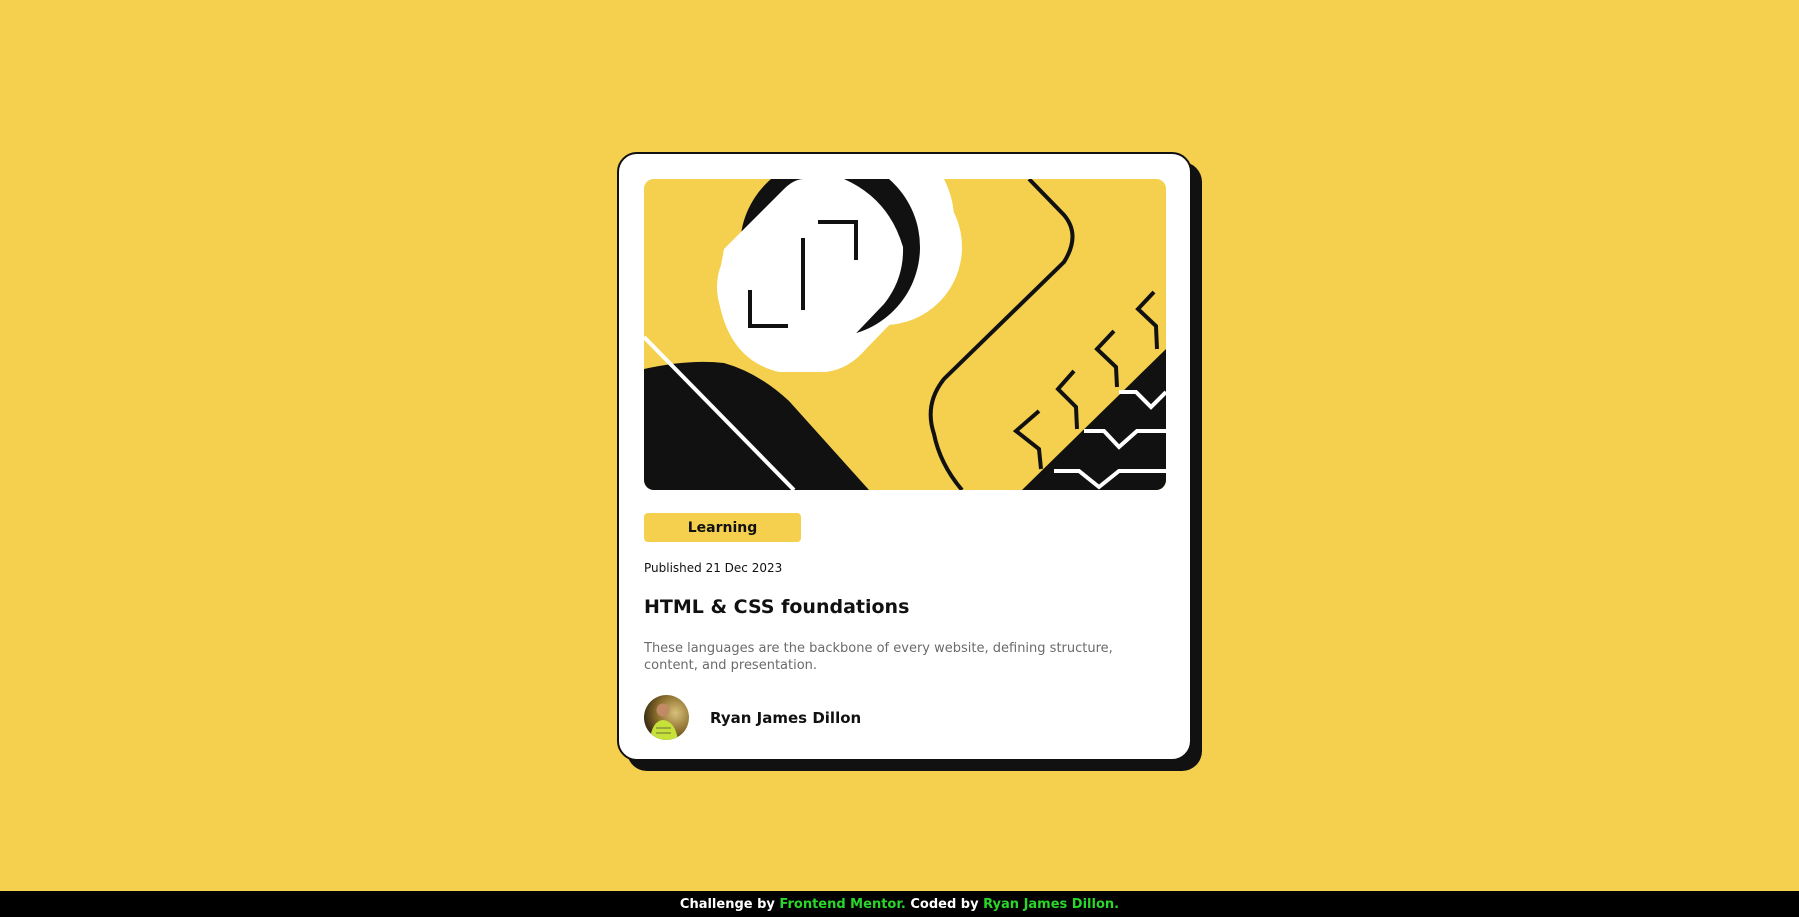  What do you see at coordinates (776, 607) in the screenshot?
I see `card-title: HTML & CSS foundations` at bounding box center [776, 607].